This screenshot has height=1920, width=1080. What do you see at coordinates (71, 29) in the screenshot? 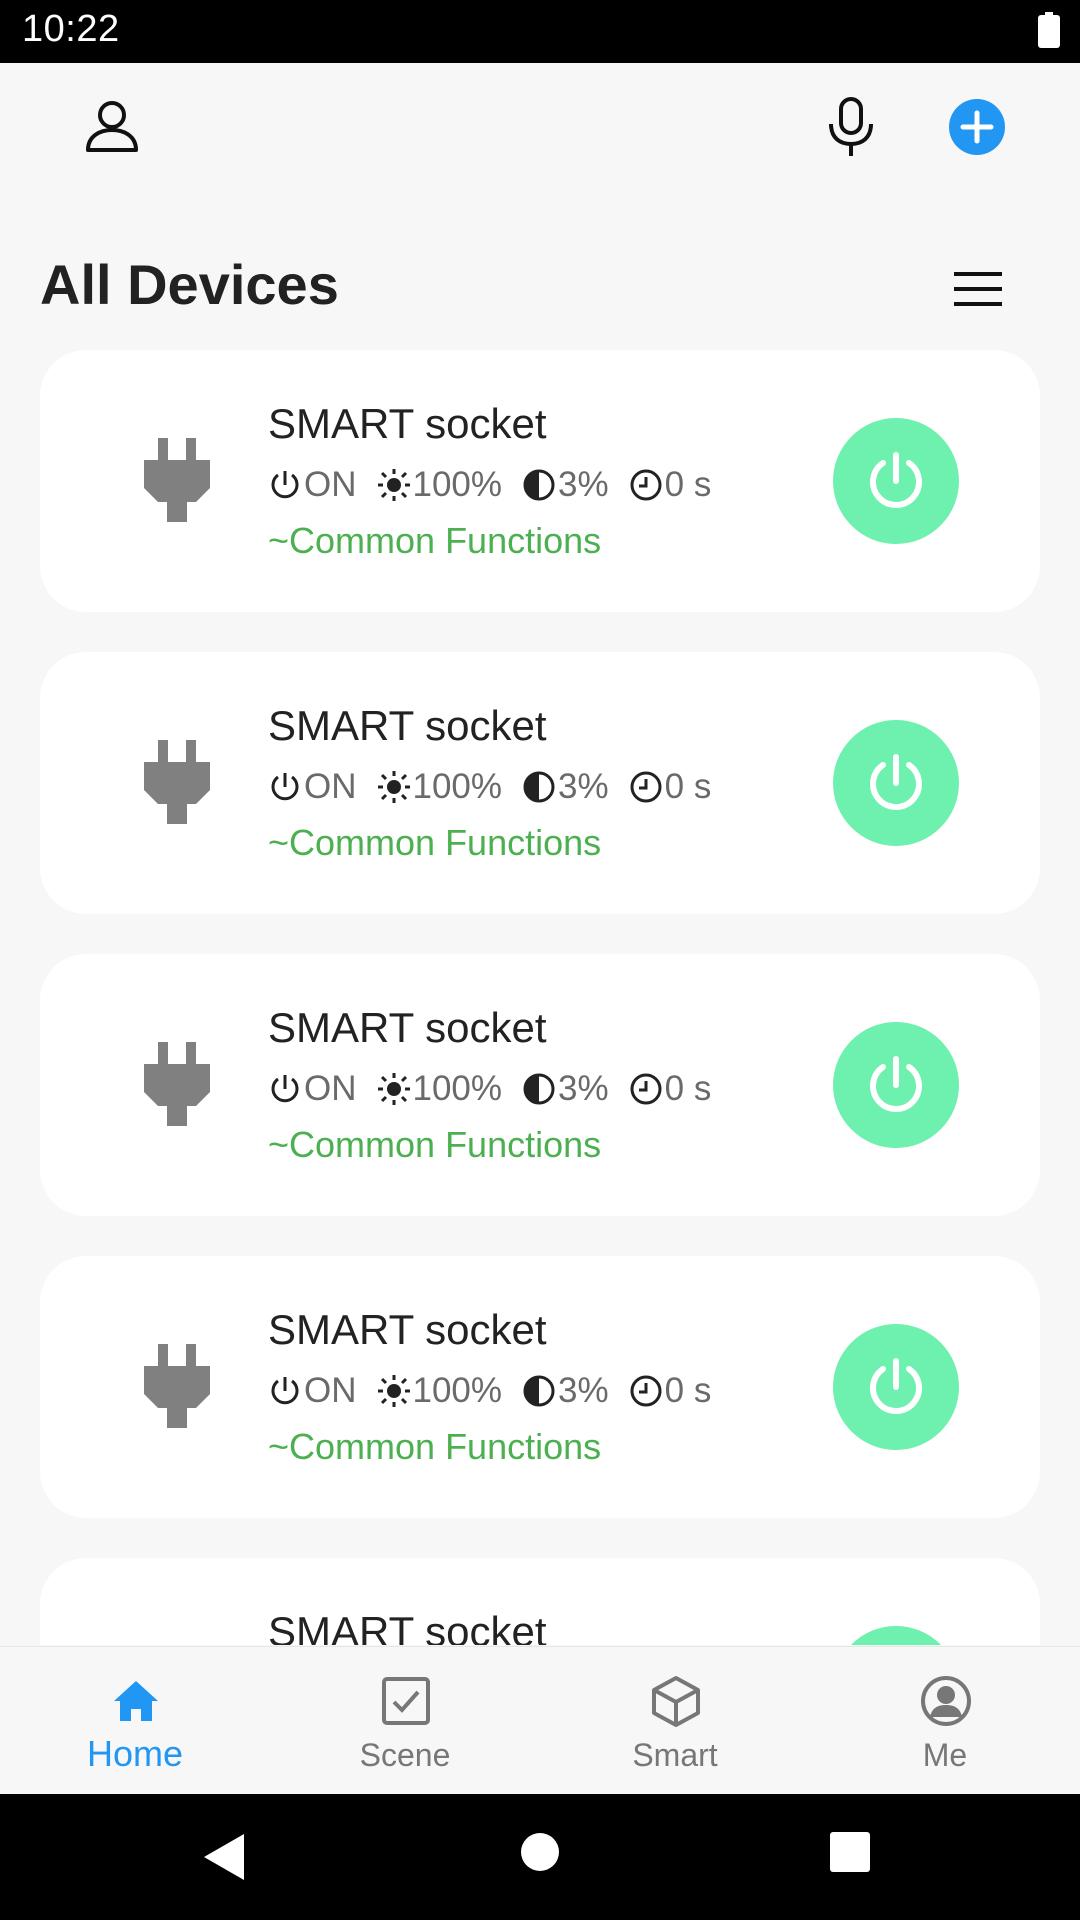
I see `status-time: 10:22` at bounding box center [71, 29].